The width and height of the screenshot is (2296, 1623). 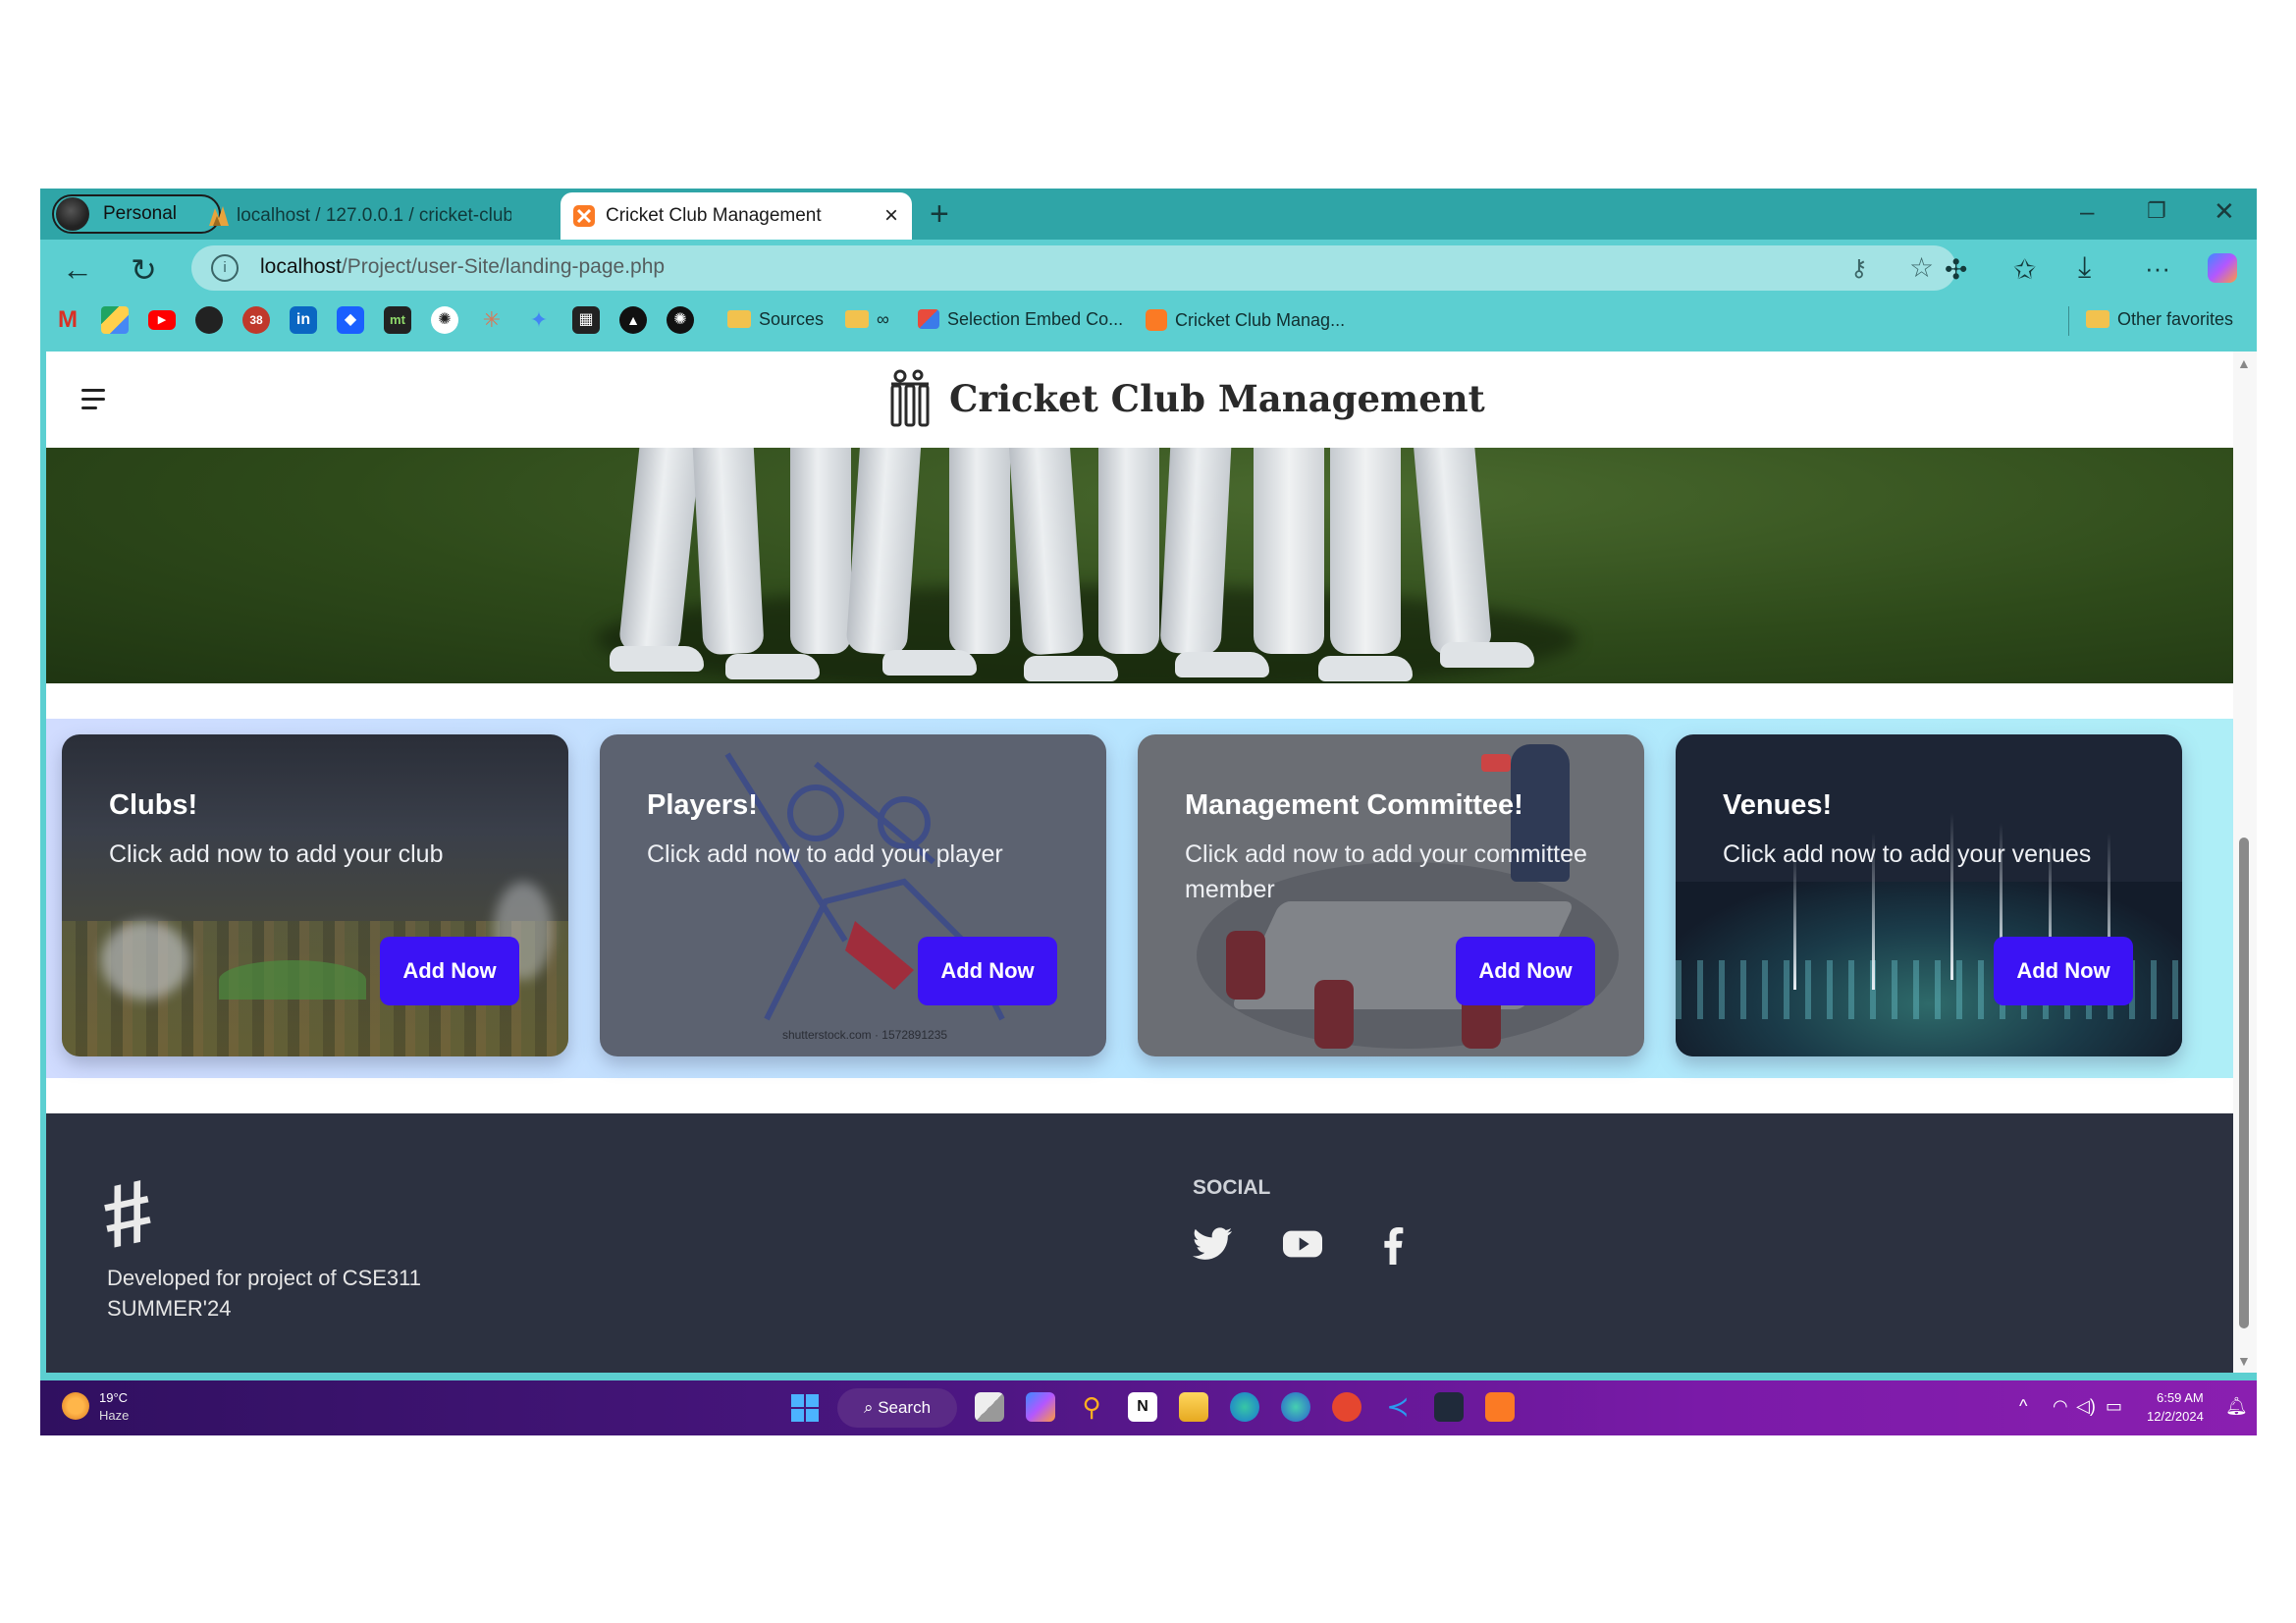 What do you see at coordinates (1921, 267) in the screenshot?
I see `star-icon: ☆` at bounding box center [1921, 267].